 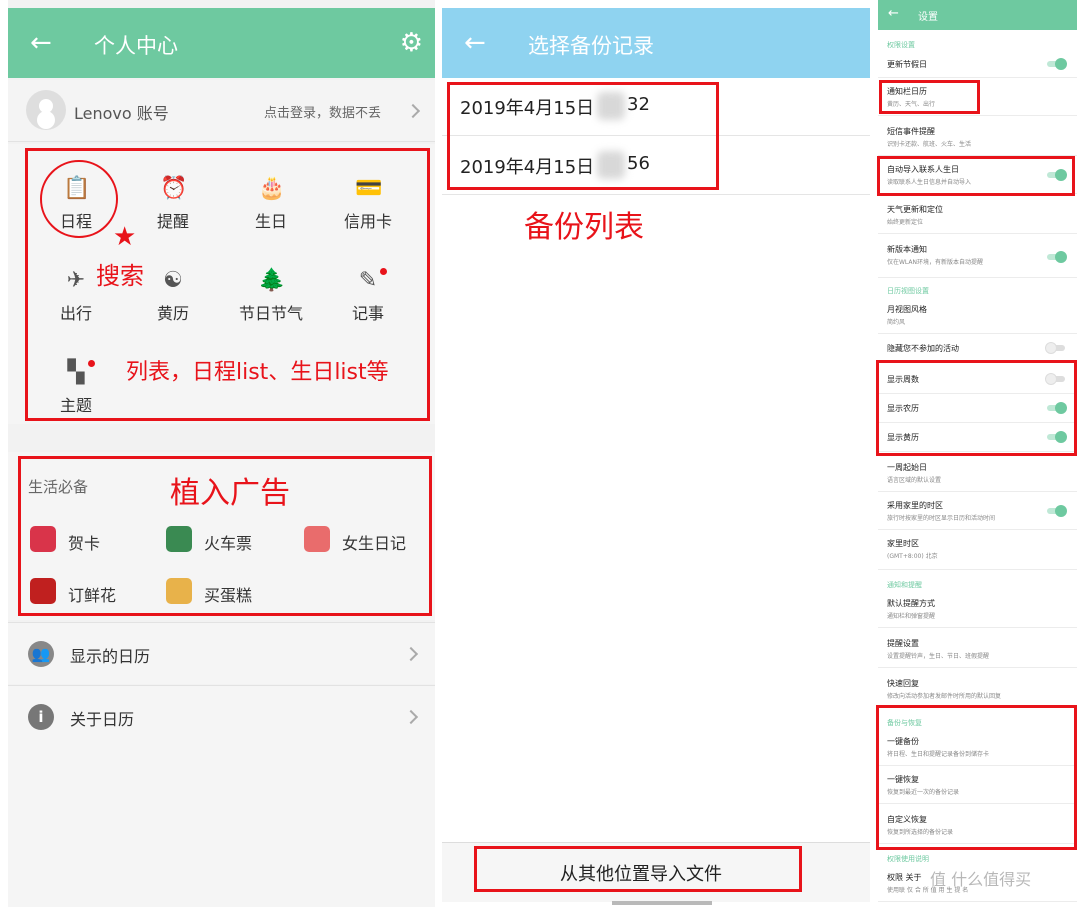 What do you see at coordinates (368, 296) in the screenshot?
I see `grid-item-notes: ✎ 记事` at bounding box center [368, 296].